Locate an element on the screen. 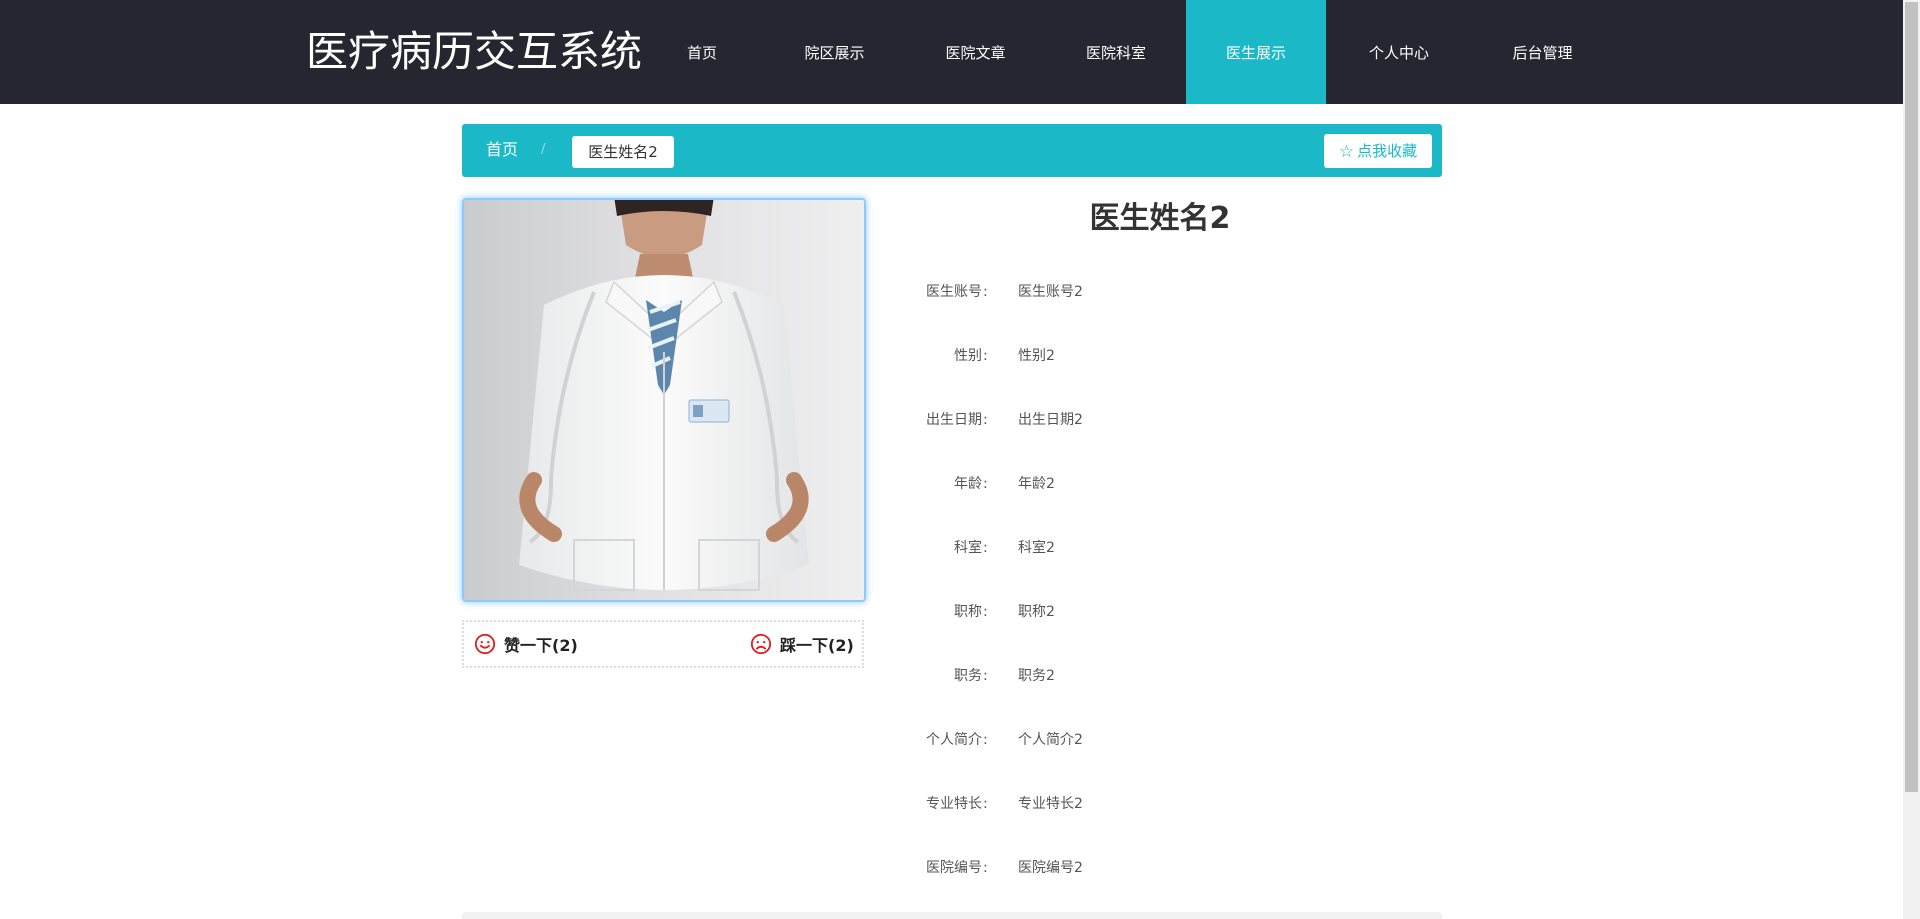  nav-item-admin: 后台管理 is located at coordinates (1542, 52).